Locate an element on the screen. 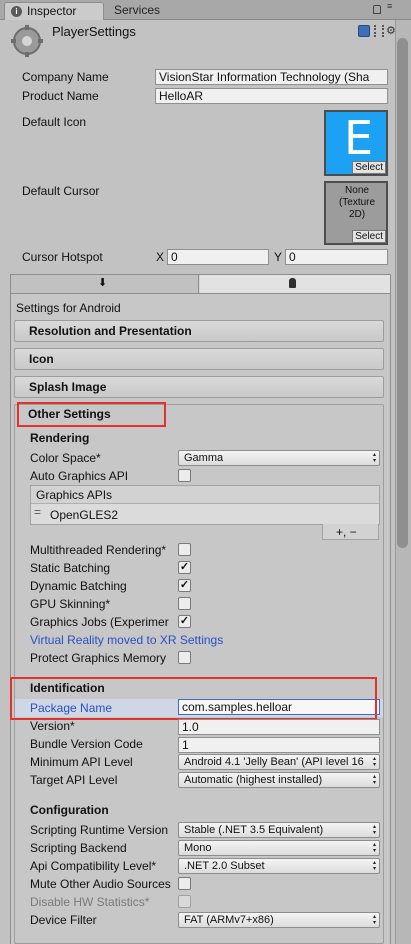 Image resolution: width=411 pixels, height=944 pixels. product-name-field: HelloAR is located at coordinates (271, 96).